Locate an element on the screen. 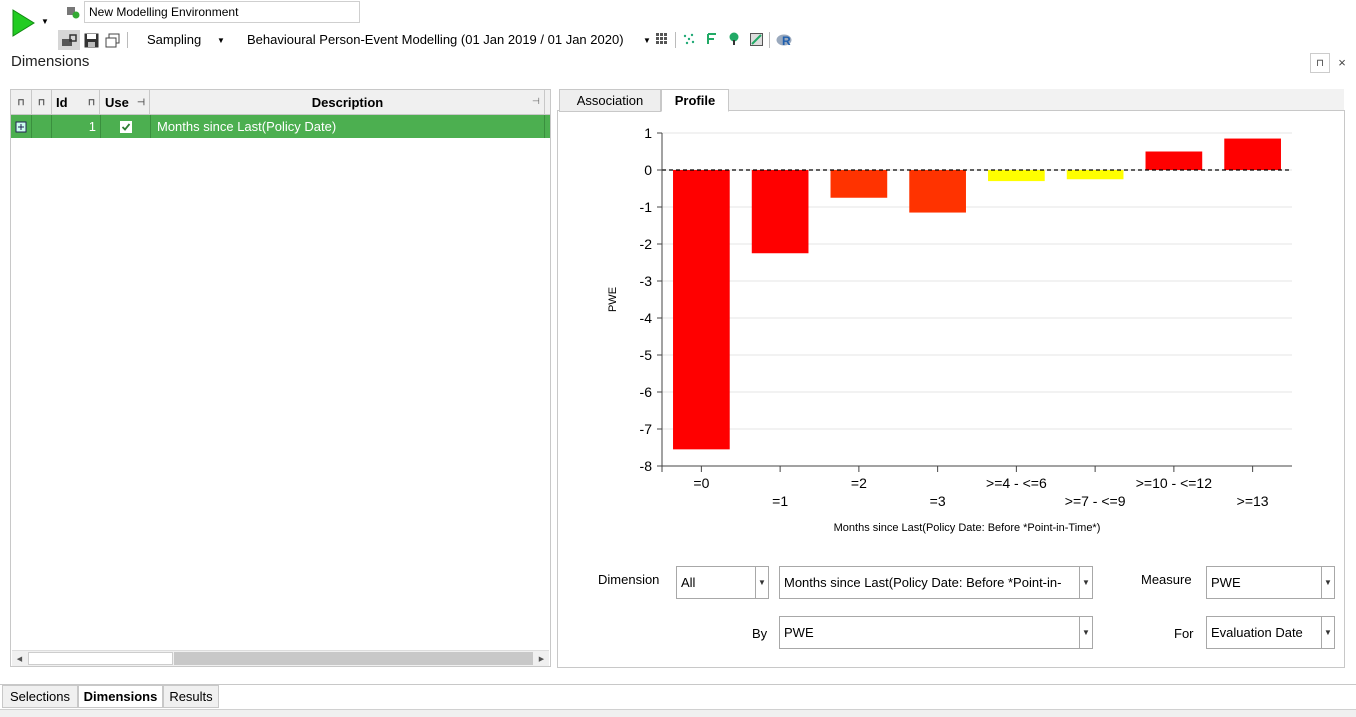 This screenshot has height=717, width=1356. scroll-left-button: ◀ is located at coordinates (19, 658).